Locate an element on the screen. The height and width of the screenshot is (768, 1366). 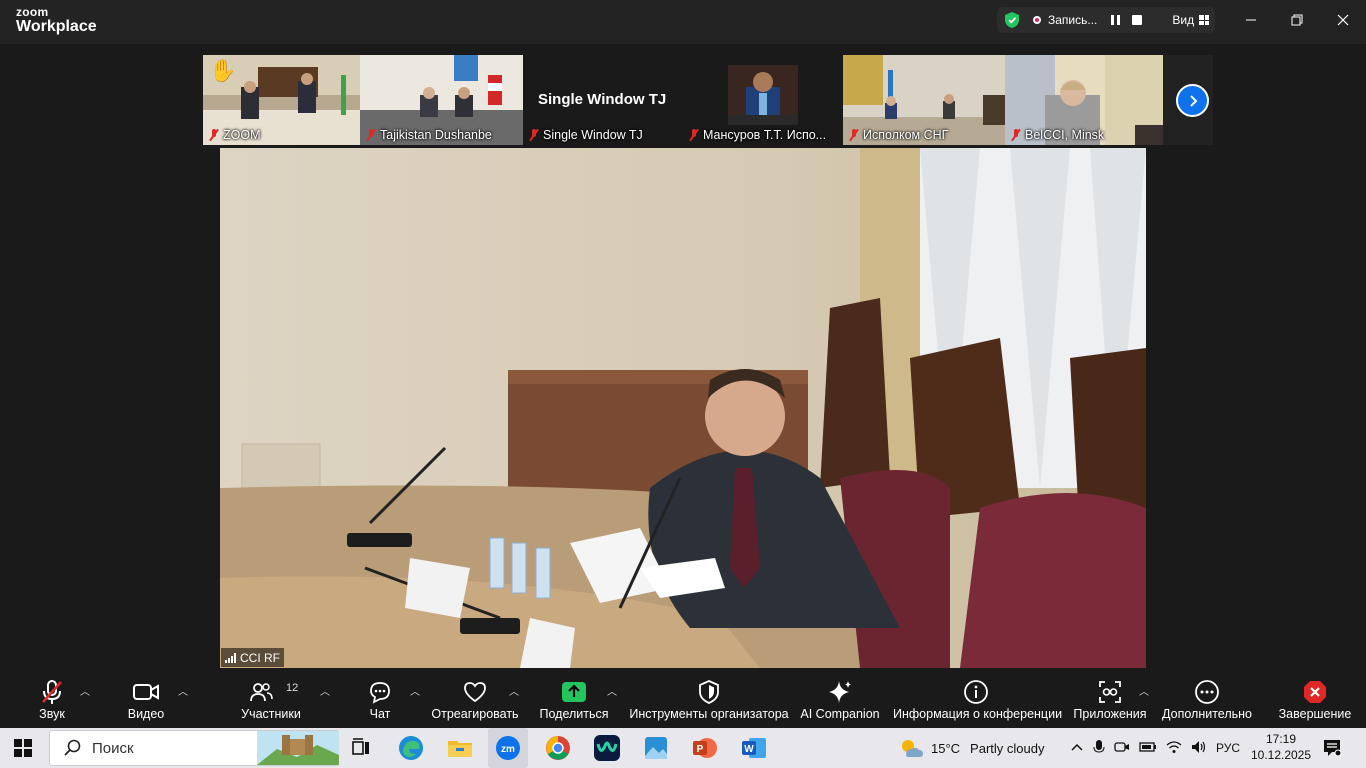
weather-widget: 15°C Partly cloudy is located at coordinates (971, 748).